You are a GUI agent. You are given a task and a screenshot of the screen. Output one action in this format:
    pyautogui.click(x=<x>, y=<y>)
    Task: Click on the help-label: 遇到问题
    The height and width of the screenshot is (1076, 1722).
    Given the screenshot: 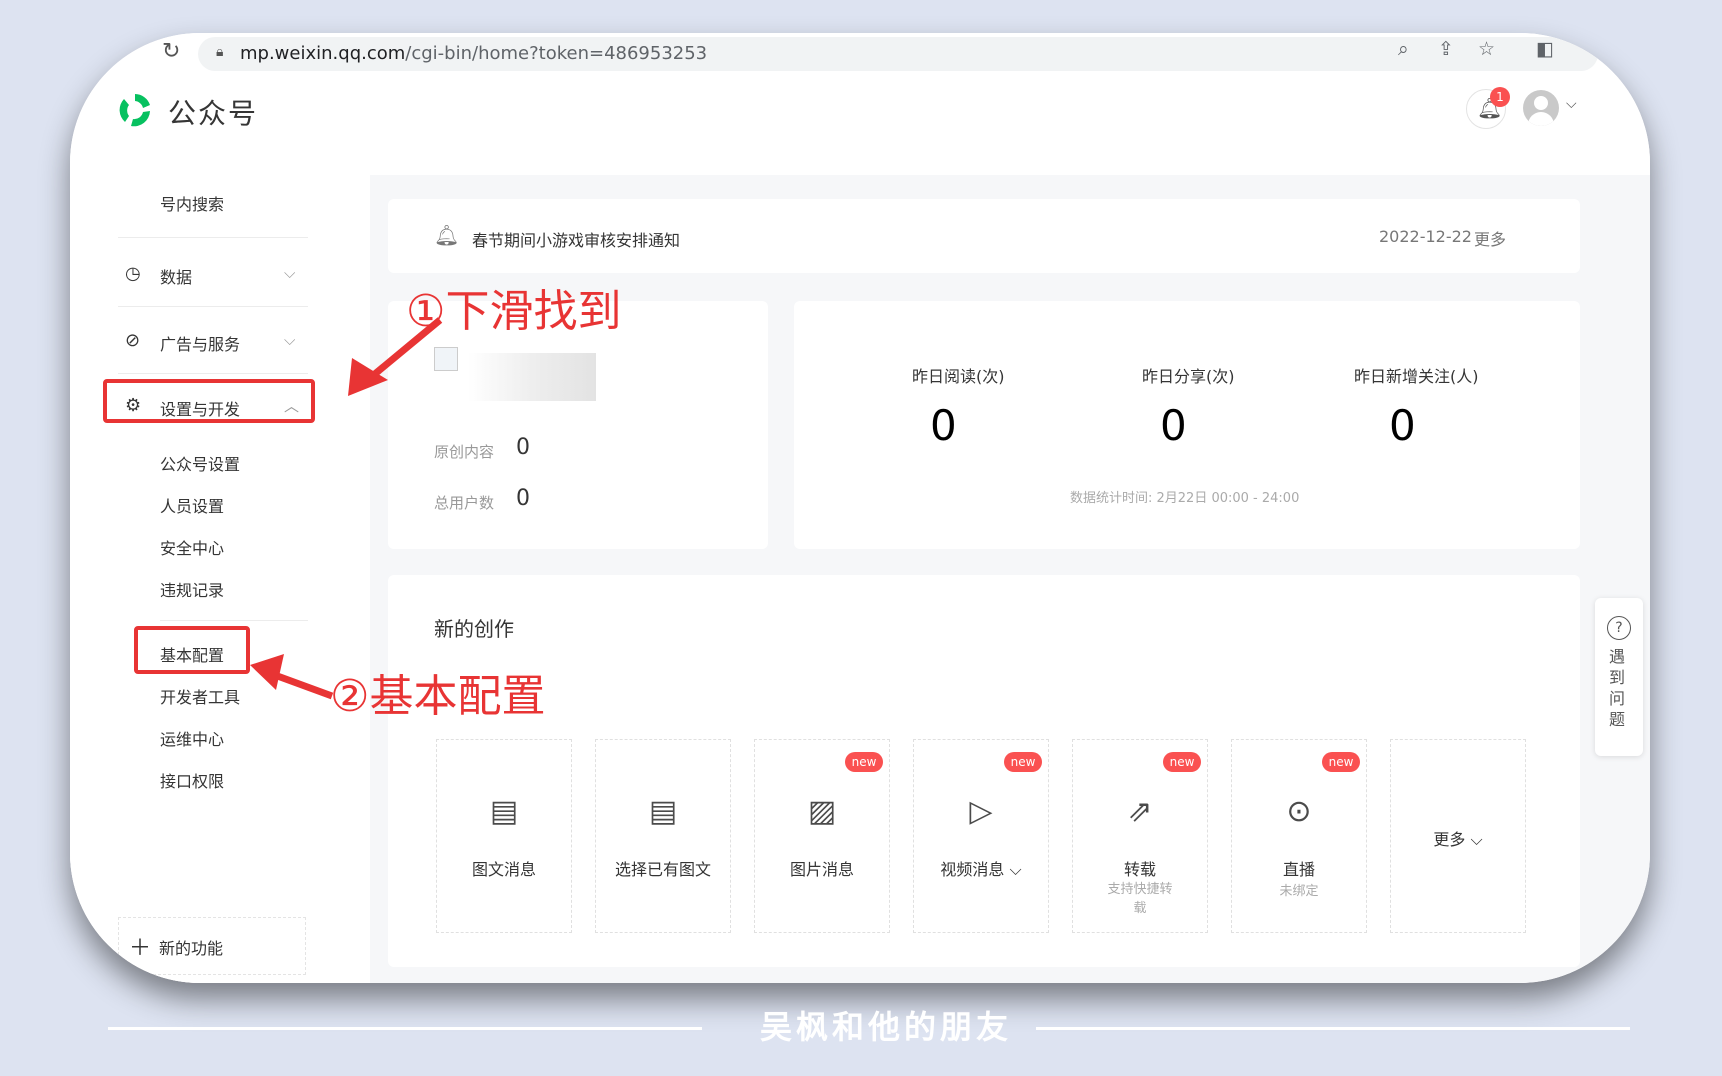 What is the action you would take?
    pyautogui.click(x=1617, y=688)
    